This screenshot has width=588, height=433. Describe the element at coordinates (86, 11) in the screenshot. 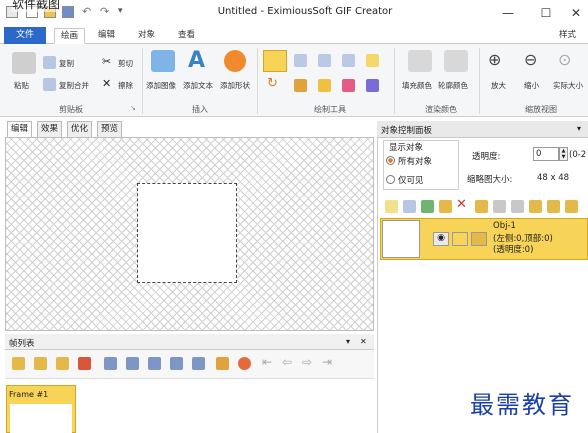

I see `undo-icon: ↶` at that location.